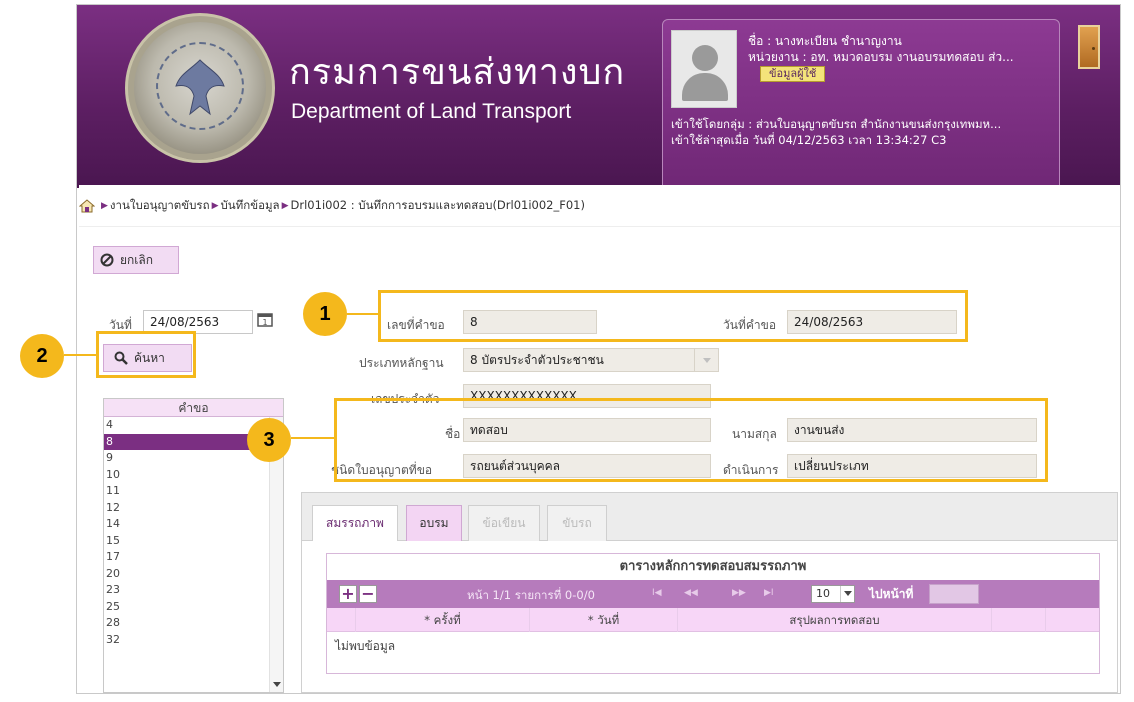 The width and height of the screenshot is (1134, 702). Describe the element at coordinates (431, 111) in the screenshot. I see `dept-name-en: Department of Land Transport` at that location.